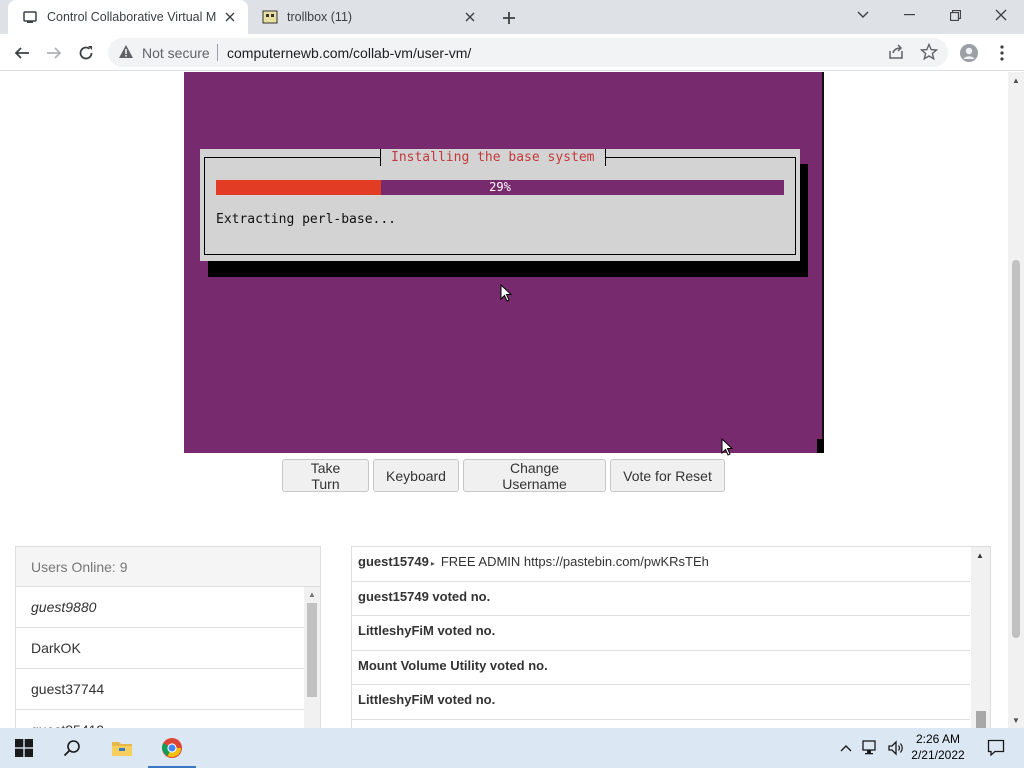 This screenshot has height=768, width=1024. Describe the element at coordinates (820, 446) in the screenshot. I see `vm-screen-corner` at that location.